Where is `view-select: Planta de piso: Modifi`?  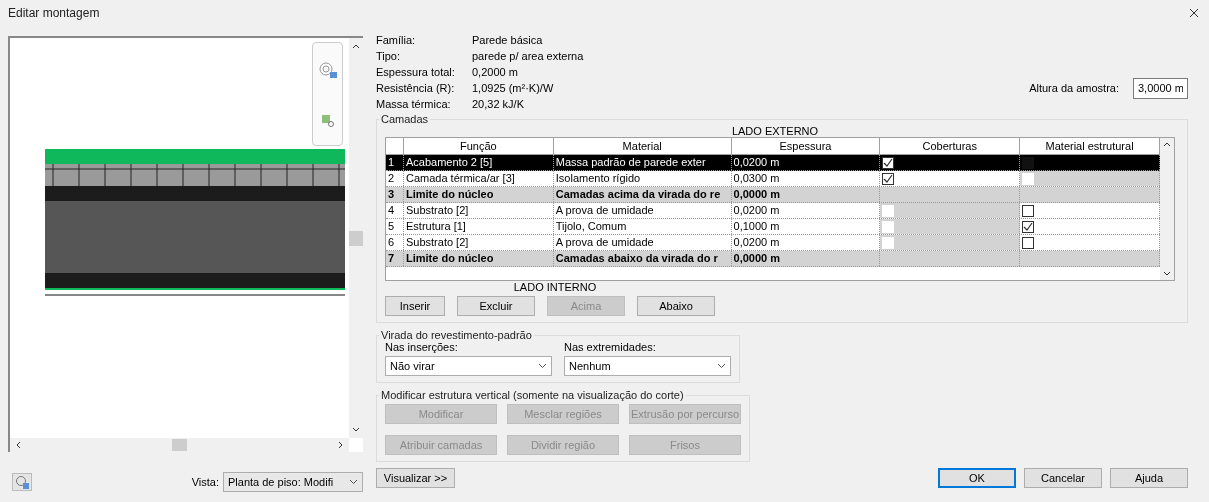
view-select: Planta de piso: Modifi is located at coordinates (293, 482).